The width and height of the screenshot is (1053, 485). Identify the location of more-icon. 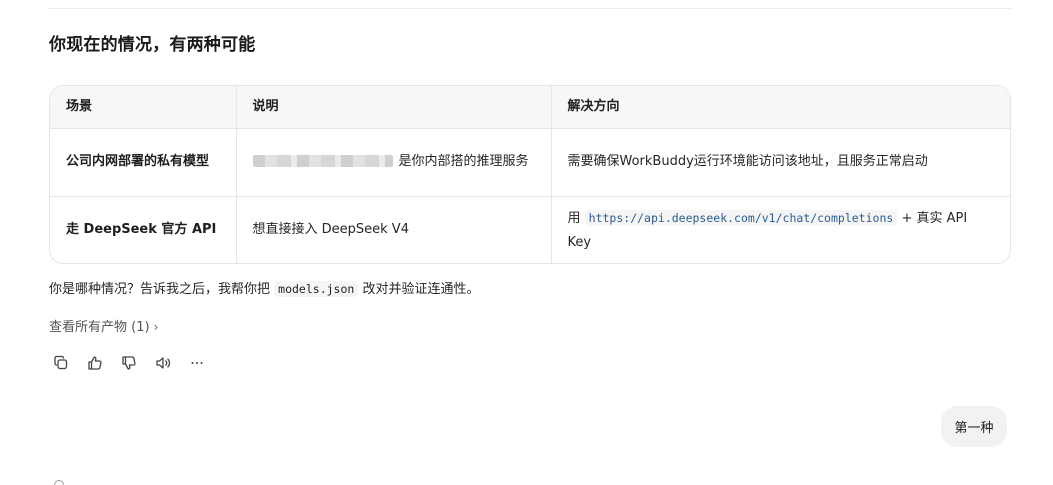
(197, 363).